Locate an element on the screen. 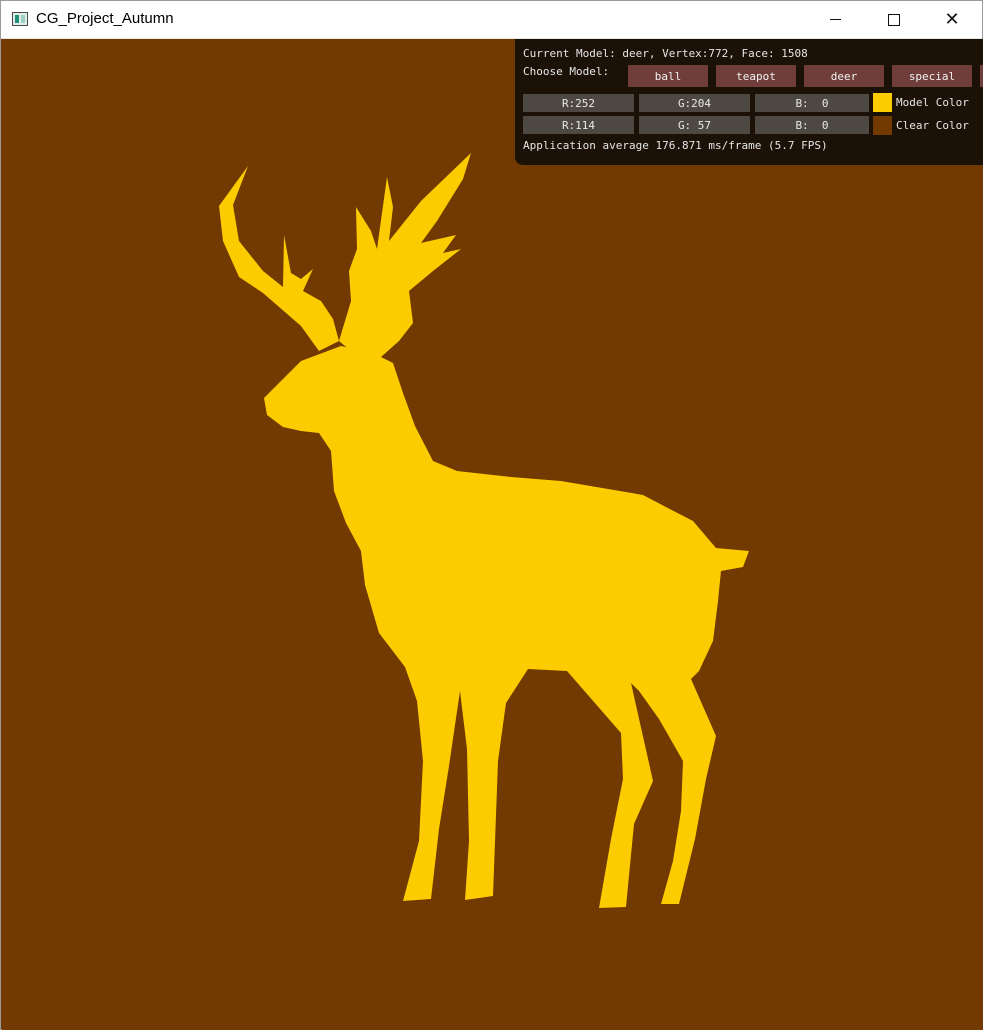 The height and width of the screenshot is (1030, 983). minimize-button is located at coordinates (835, 19).